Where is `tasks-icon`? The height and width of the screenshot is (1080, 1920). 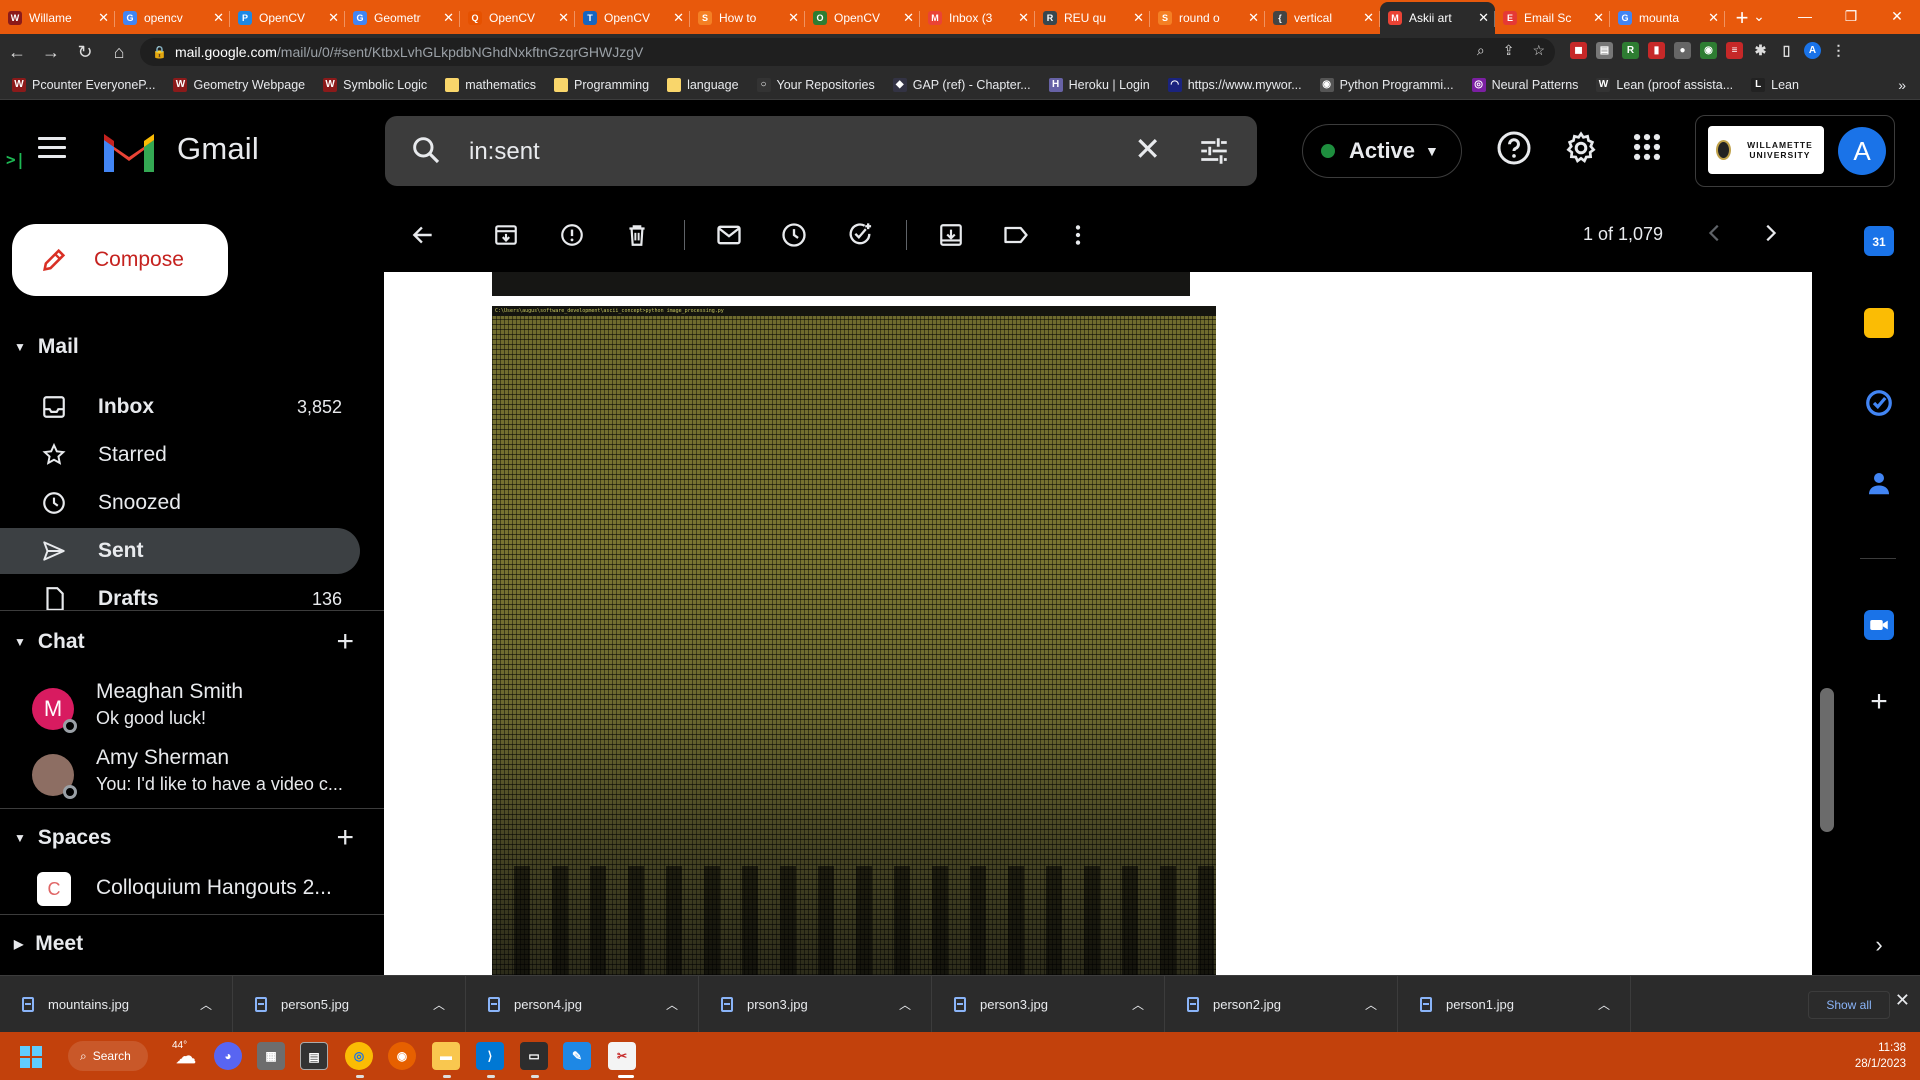 tasks-icon is located at coordinates (1879, 403).